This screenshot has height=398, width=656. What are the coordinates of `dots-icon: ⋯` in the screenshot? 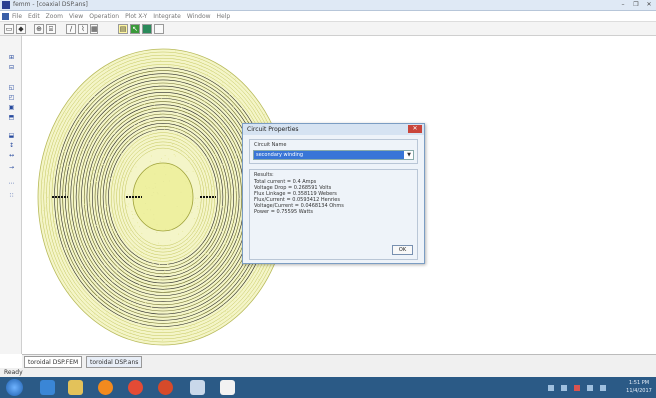 It's located at (11, 184).